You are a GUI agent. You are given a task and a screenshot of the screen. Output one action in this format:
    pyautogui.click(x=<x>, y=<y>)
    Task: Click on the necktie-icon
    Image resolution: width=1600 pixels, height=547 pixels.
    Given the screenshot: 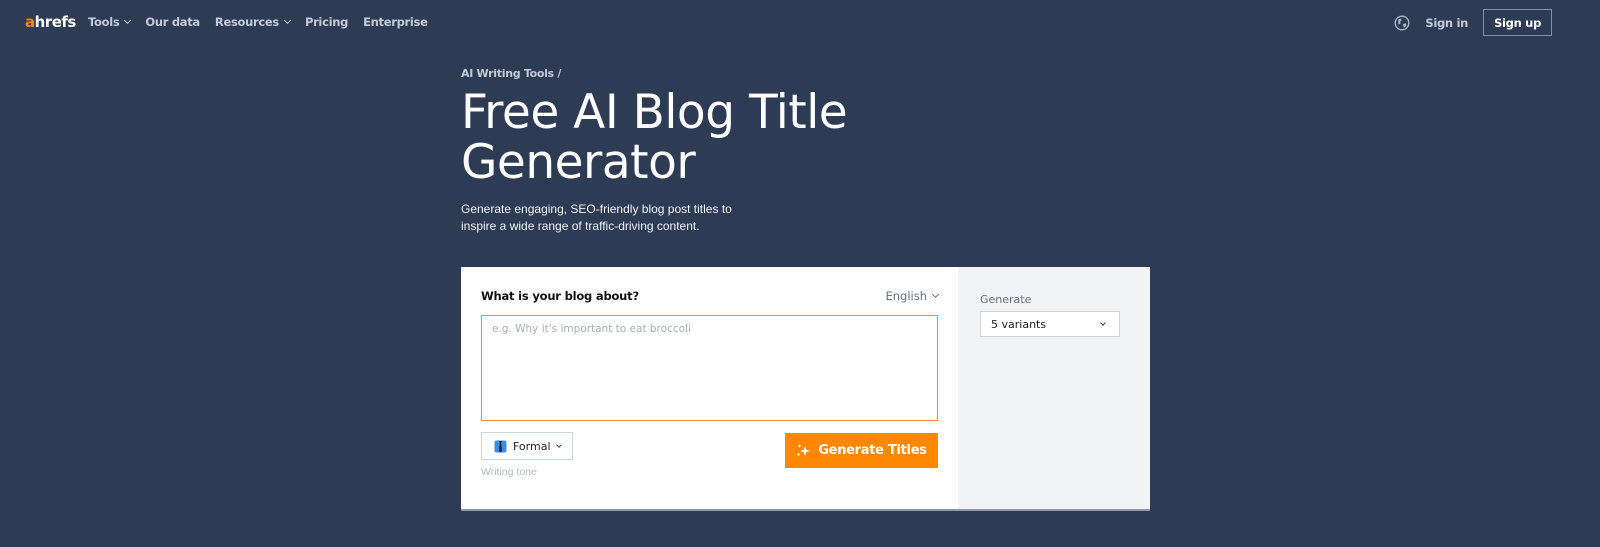 What is the action you would take?
    pyautogui.click(x=500, y=446)
    